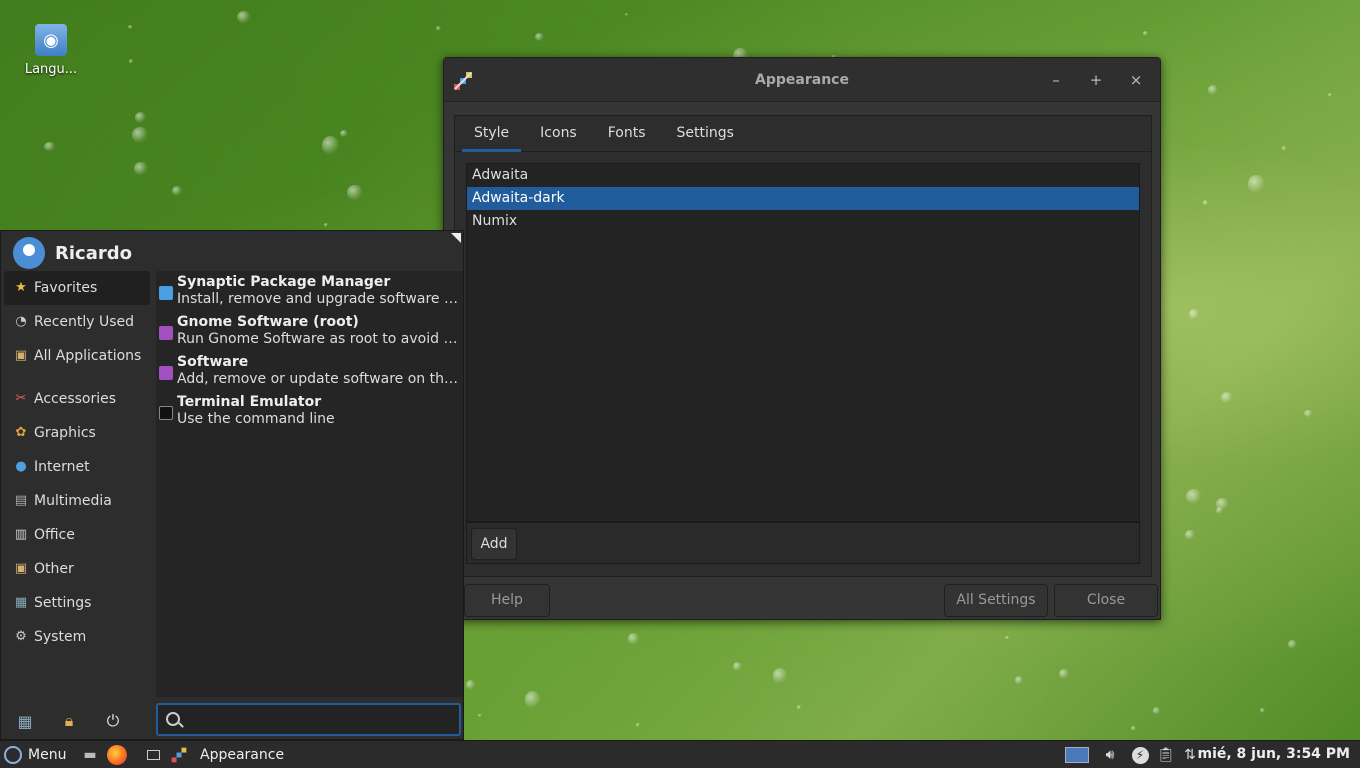 The width and height of the screenshot is (1360, 768). I want to click on minimize-button: –, so click(1056, 80).